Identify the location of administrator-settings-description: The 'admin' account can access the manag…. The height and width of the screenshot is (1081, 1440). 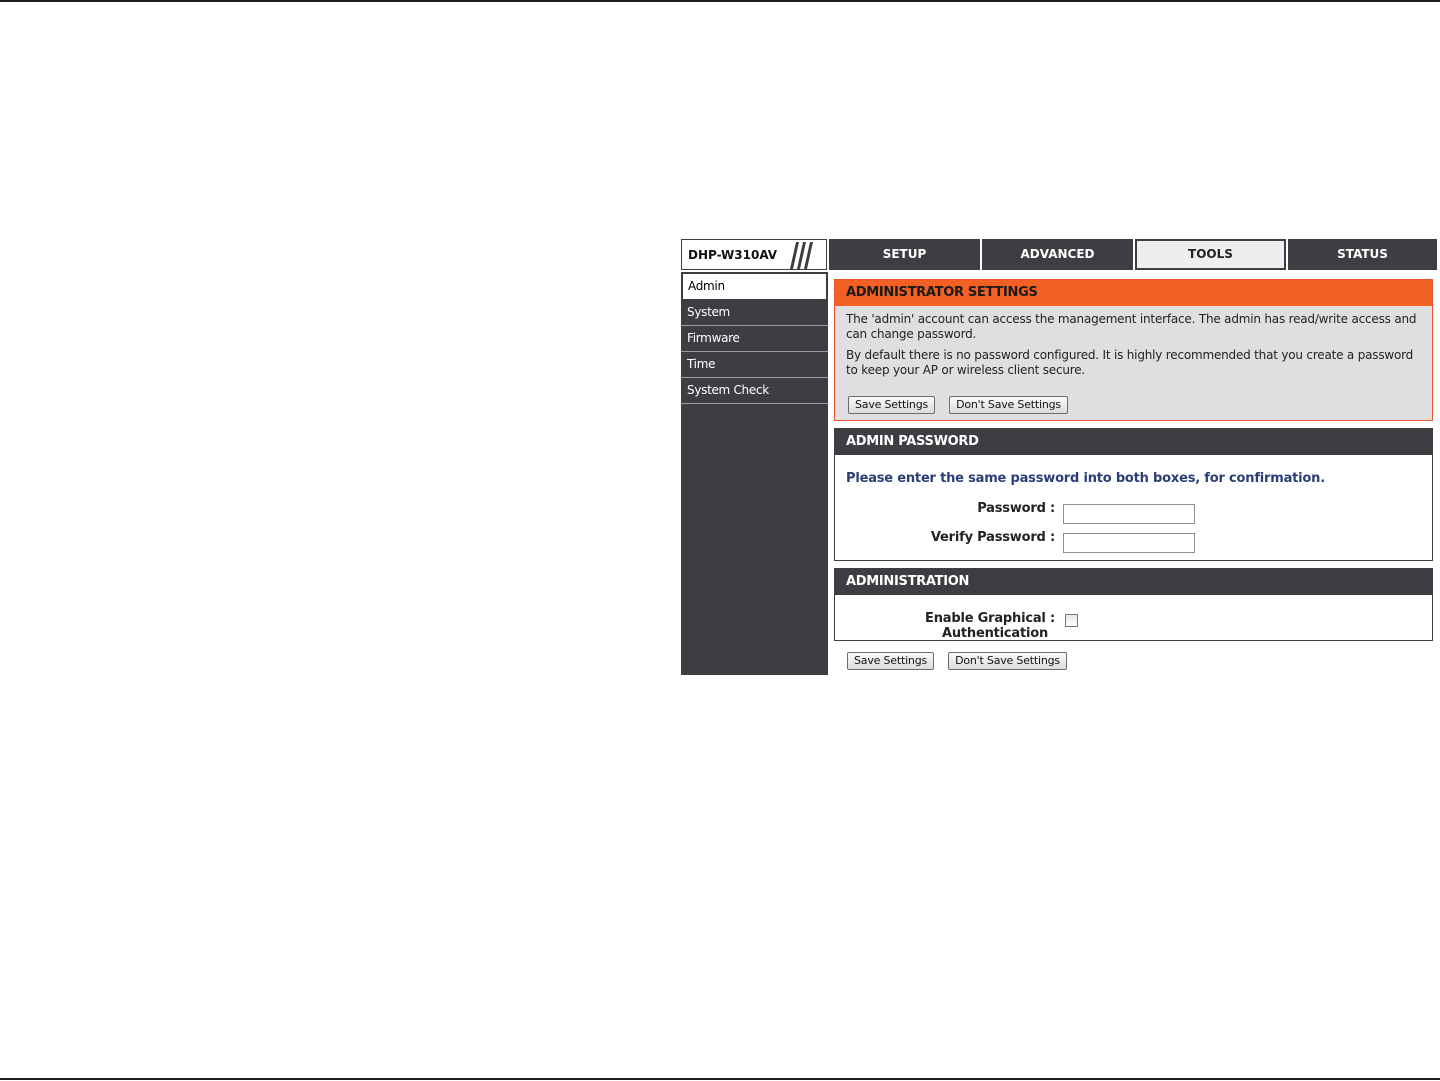
(1133, 345).